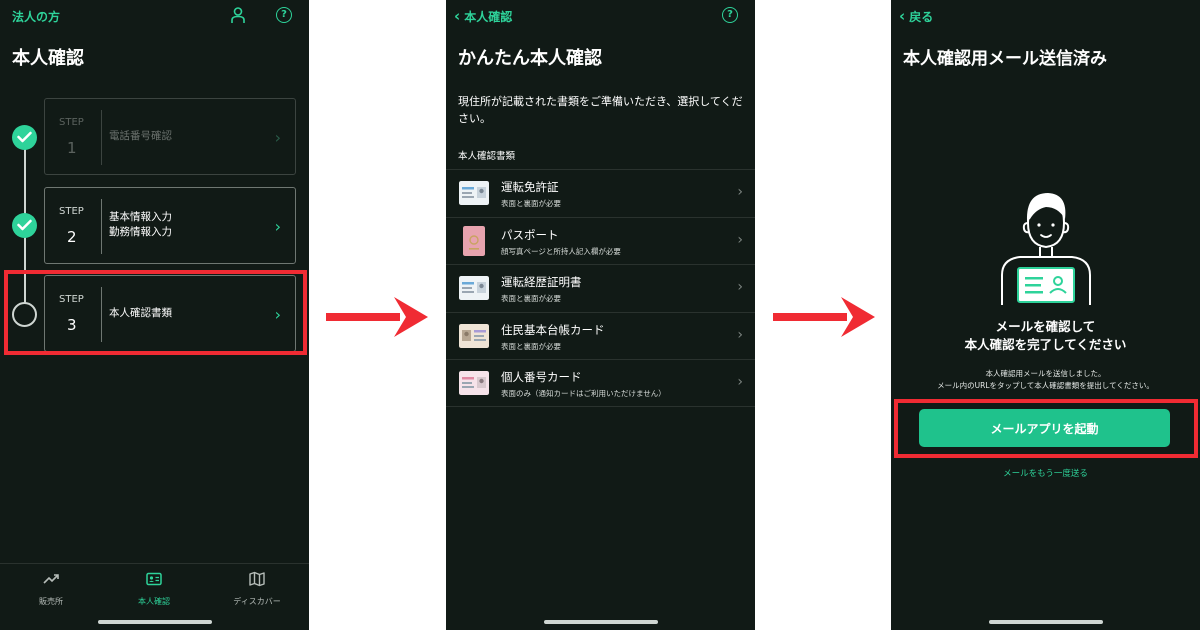  What do you see at coordinates (1045, 326) in the screenshot?
I see `heading-line-1: メールを確認して` at bounding box center [1045, 326].